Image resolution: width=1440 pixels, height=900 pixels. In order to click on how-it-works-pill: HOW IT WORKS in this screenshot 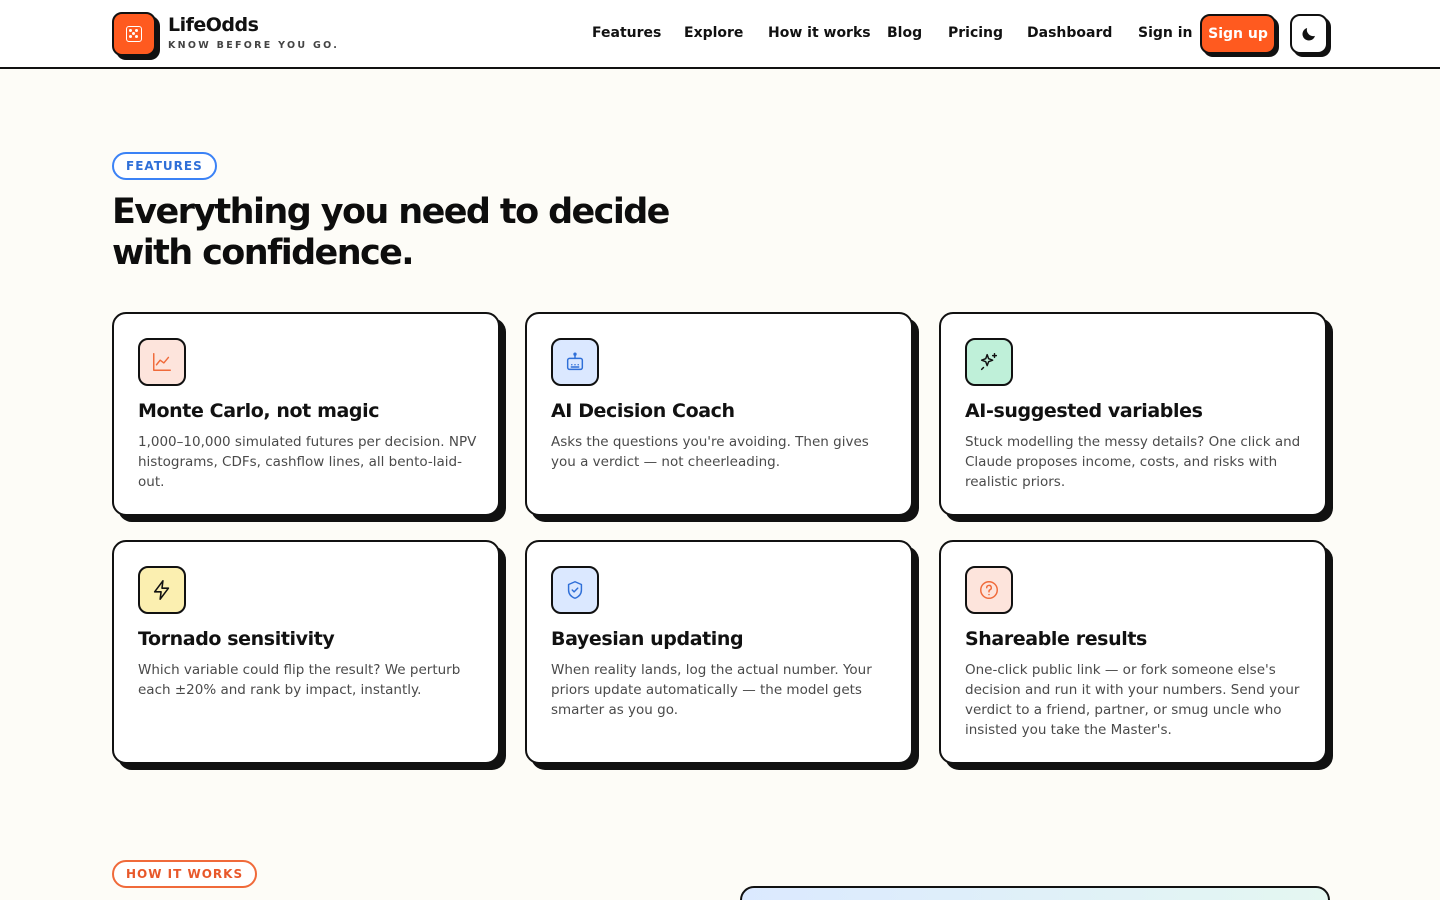, I will do `click(185, 874)`.